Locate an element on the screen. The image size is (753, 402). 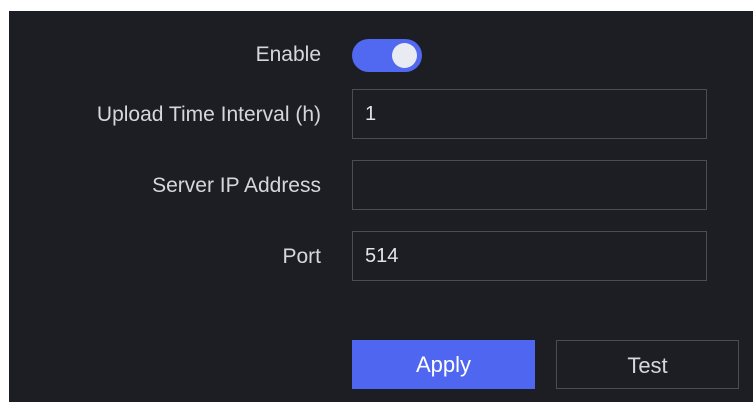
upload-interval-row: Upload Time Interval (h) is located at coordinates (381, 115).